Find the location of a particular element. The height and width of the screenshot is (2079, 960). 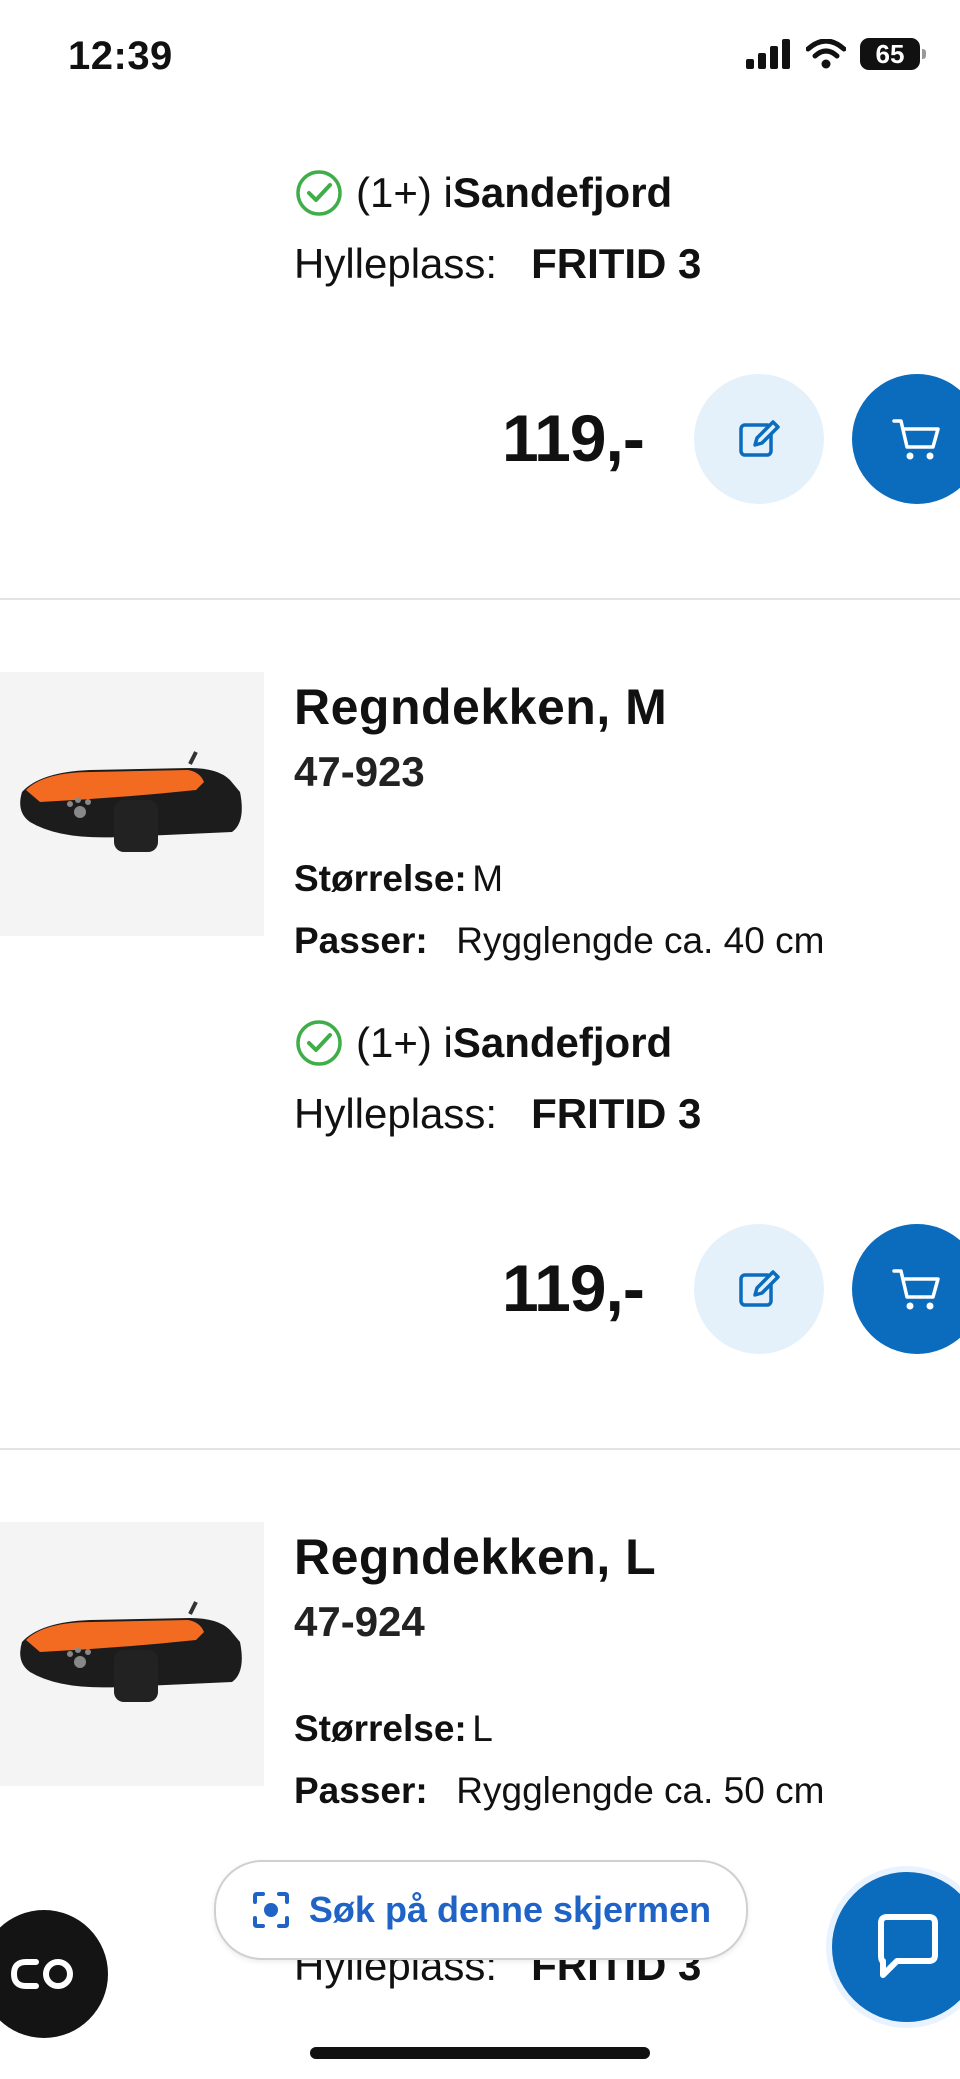

lens-button is located at coordinates (54, 1974).